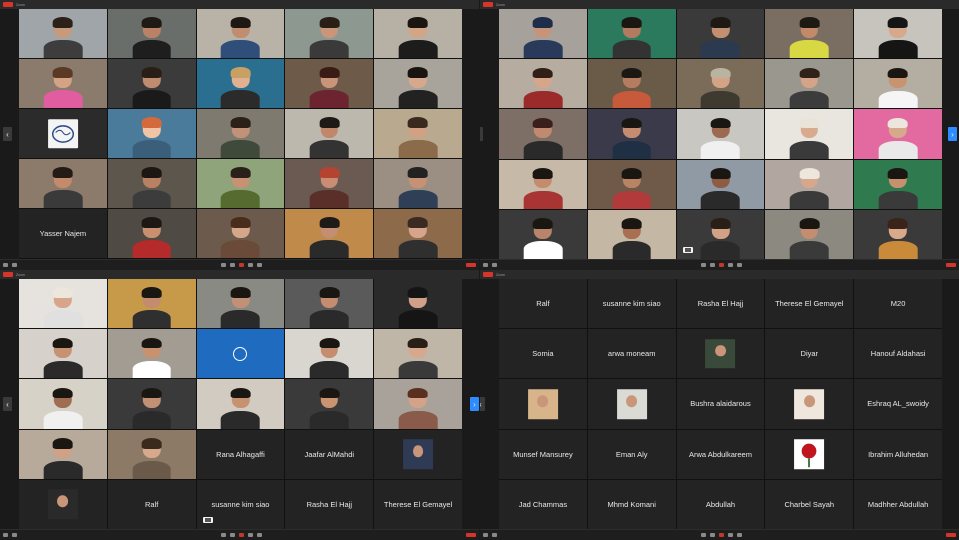 This screenshot has width=959, height=540. Describe the element at coordinates (543, 504) in the screenshot. I see `participant-tile: Jad Chammas` at that location.